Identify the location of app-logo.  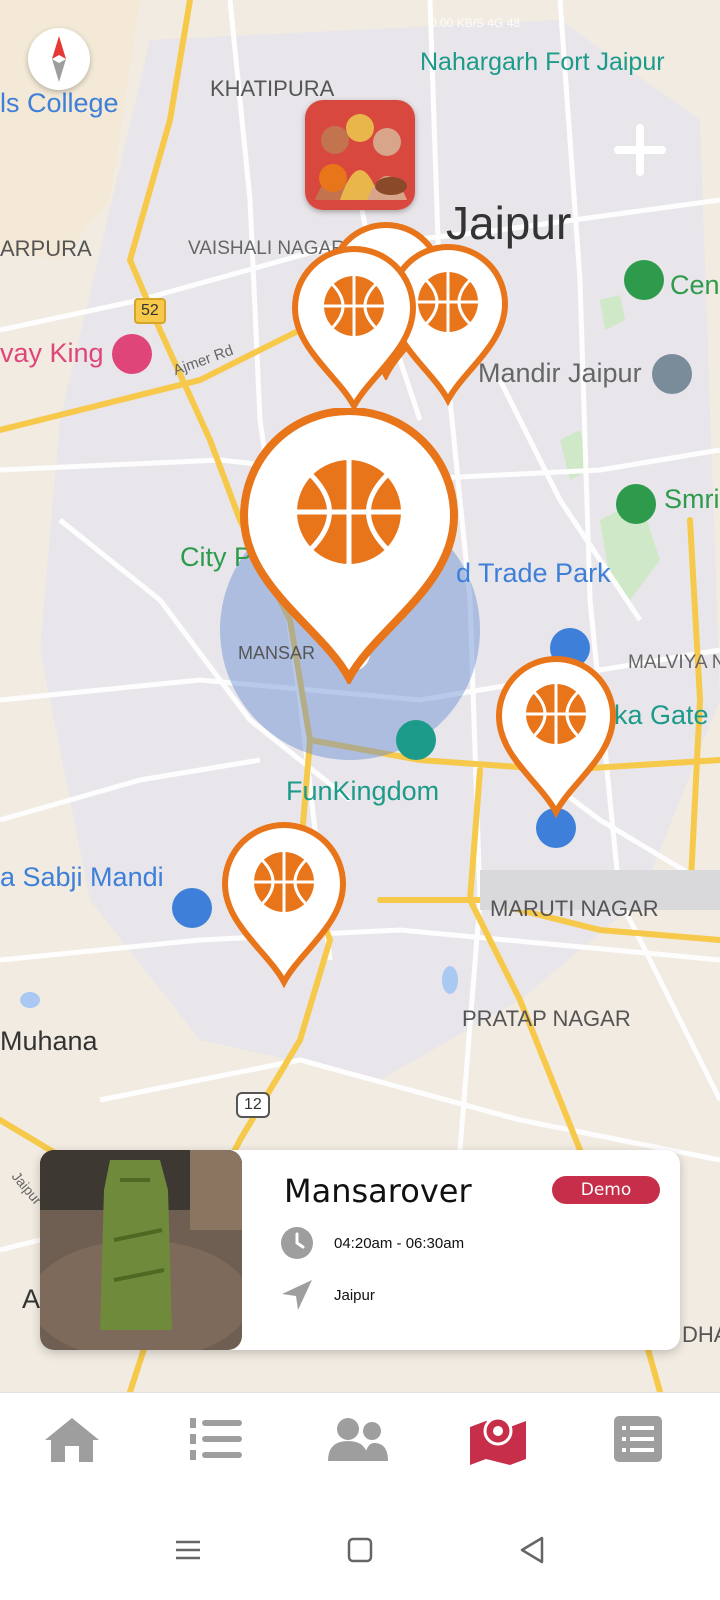
(360, 155).